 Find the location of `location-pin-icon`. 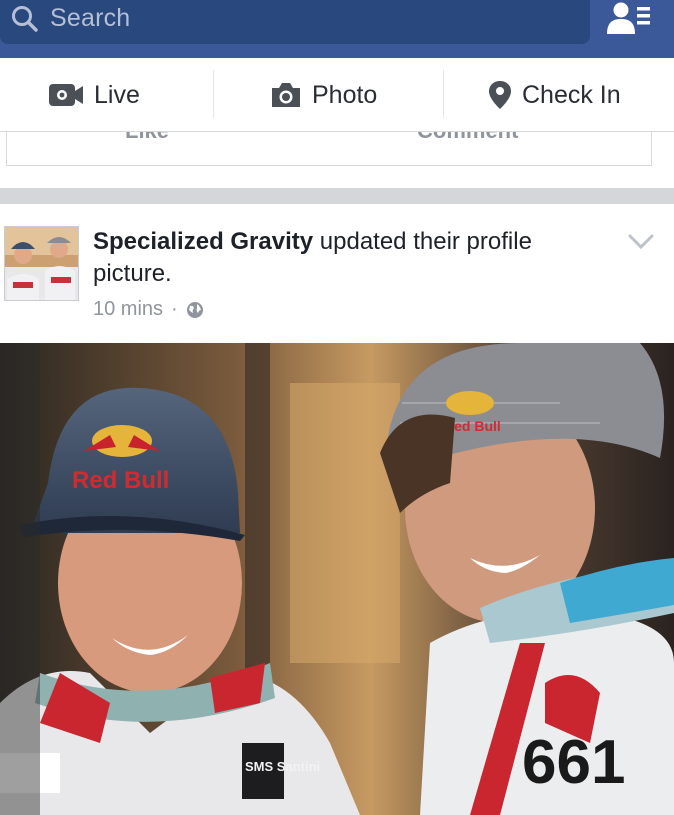

location-pin-icon is located at coordinates (500, 95).